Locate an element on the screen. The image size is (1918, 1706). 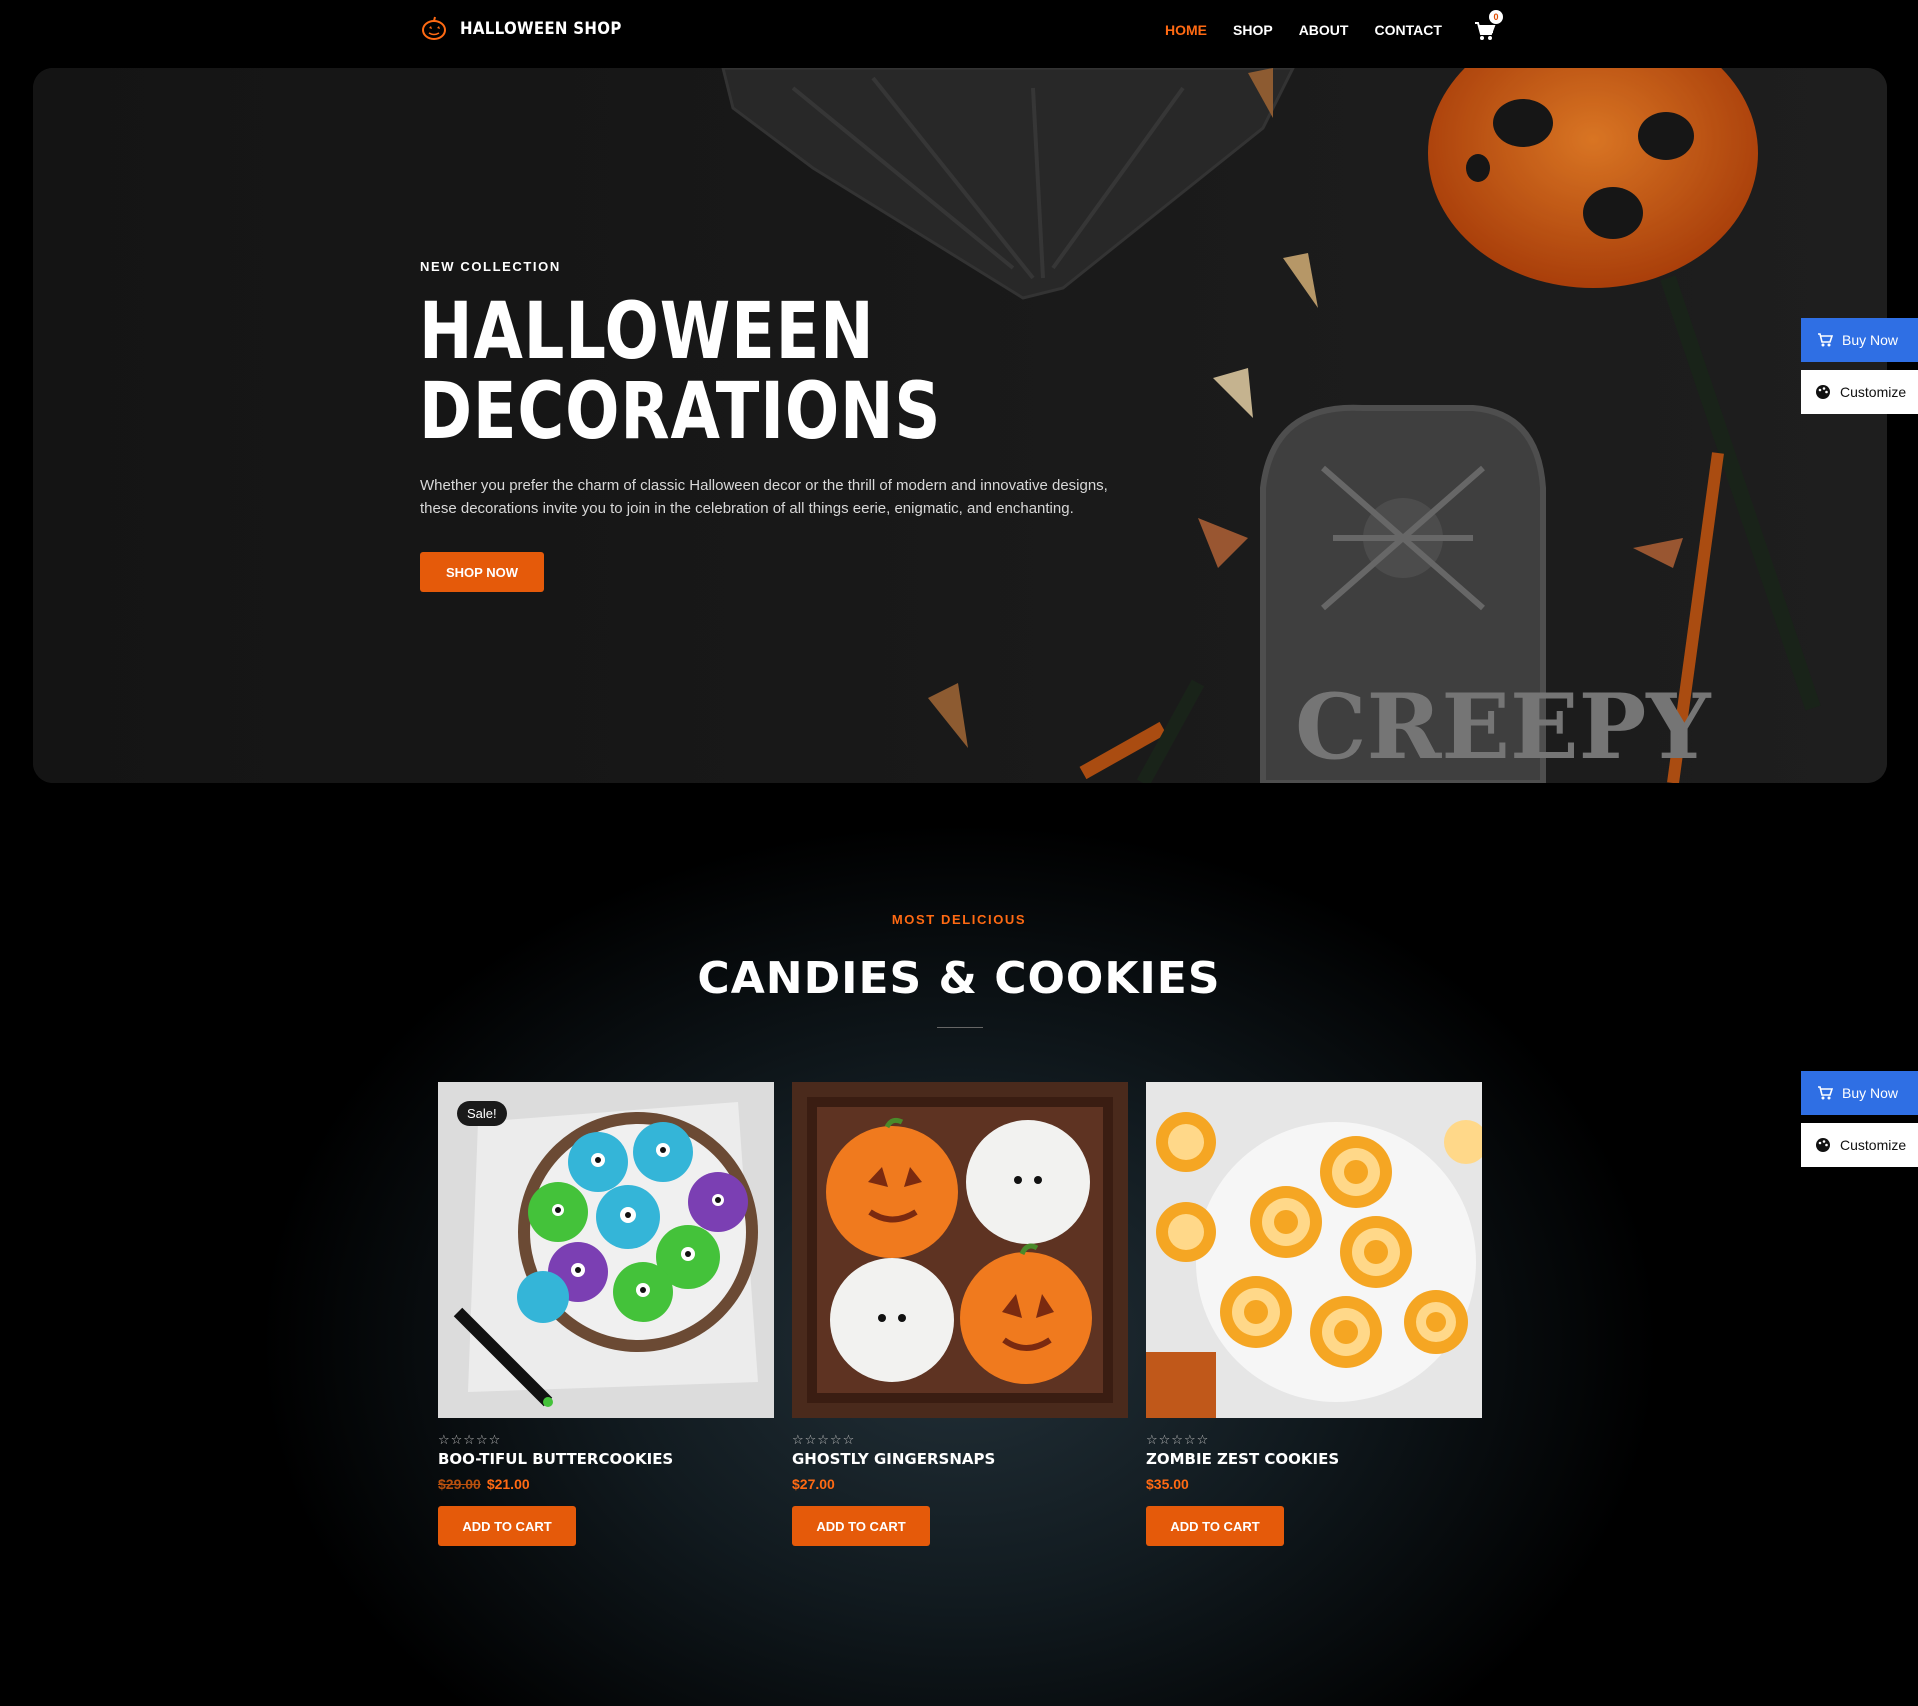
product-price: $35.00 is located at coordinates (1314, 1484).